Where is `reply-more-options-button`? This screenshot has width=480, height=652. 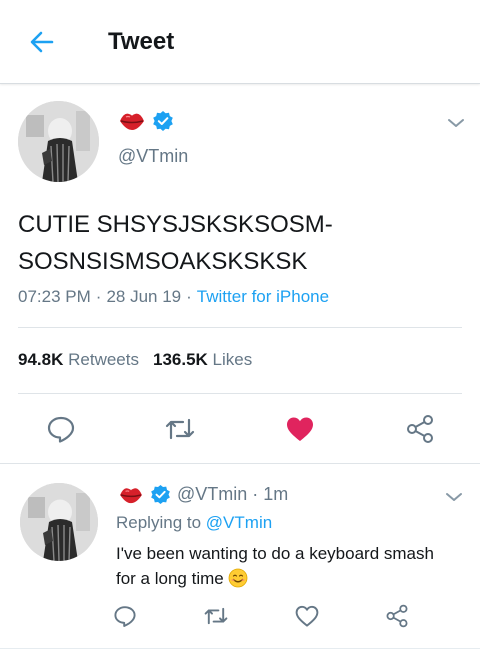 reply-more-options-button is located at coordinates (454, 497).